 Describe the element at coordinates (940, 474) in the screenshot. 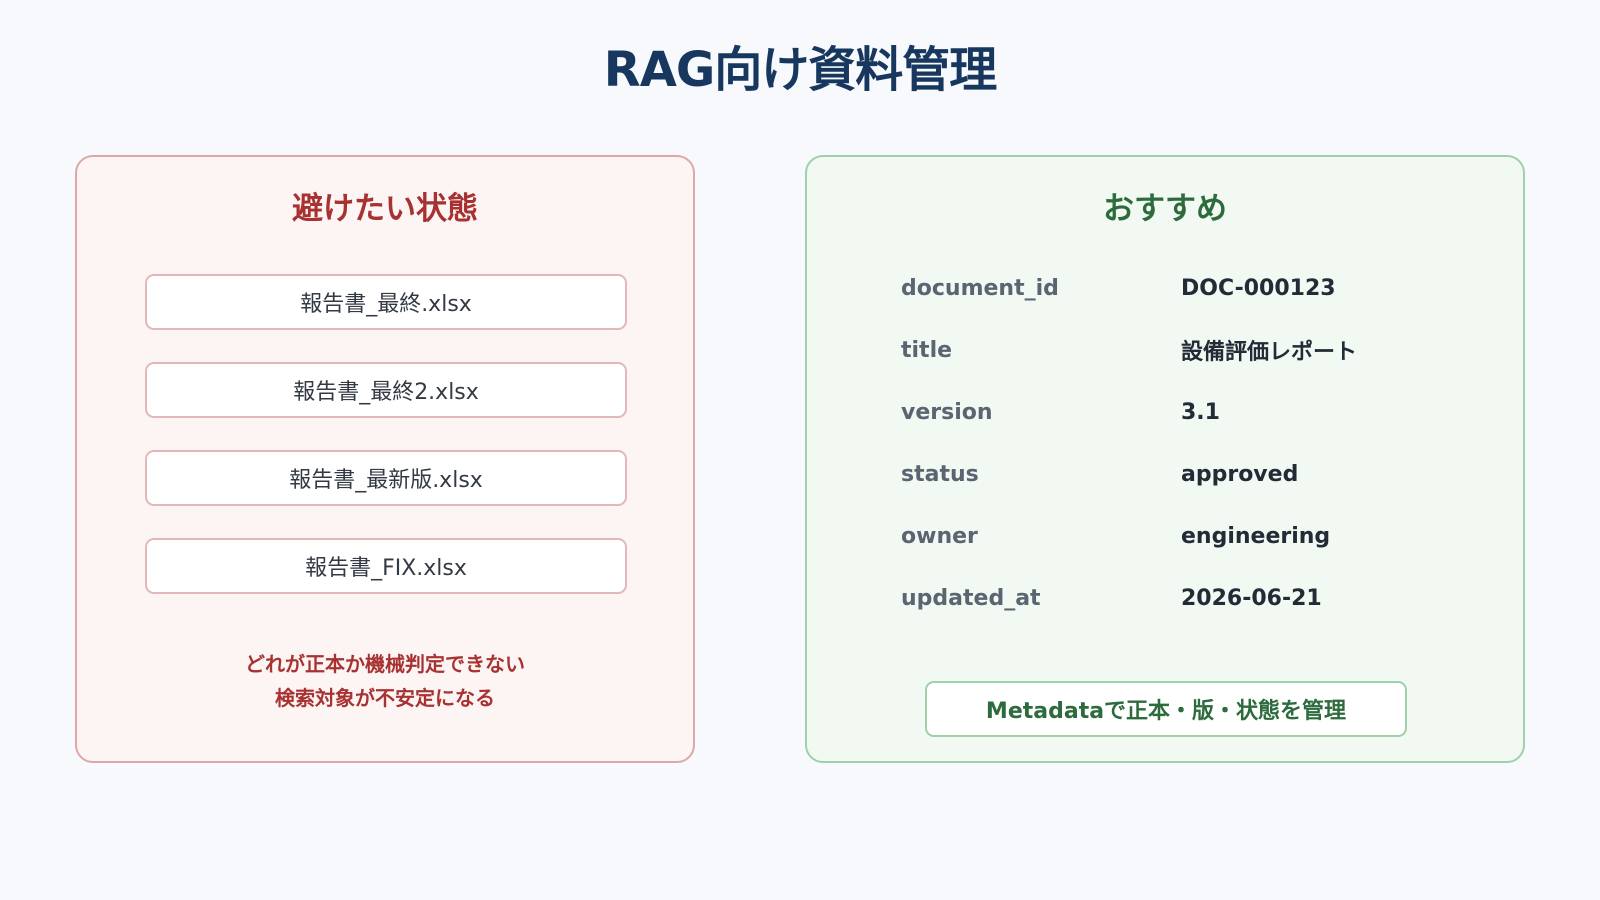

I see `metadata-key: status` at that location.